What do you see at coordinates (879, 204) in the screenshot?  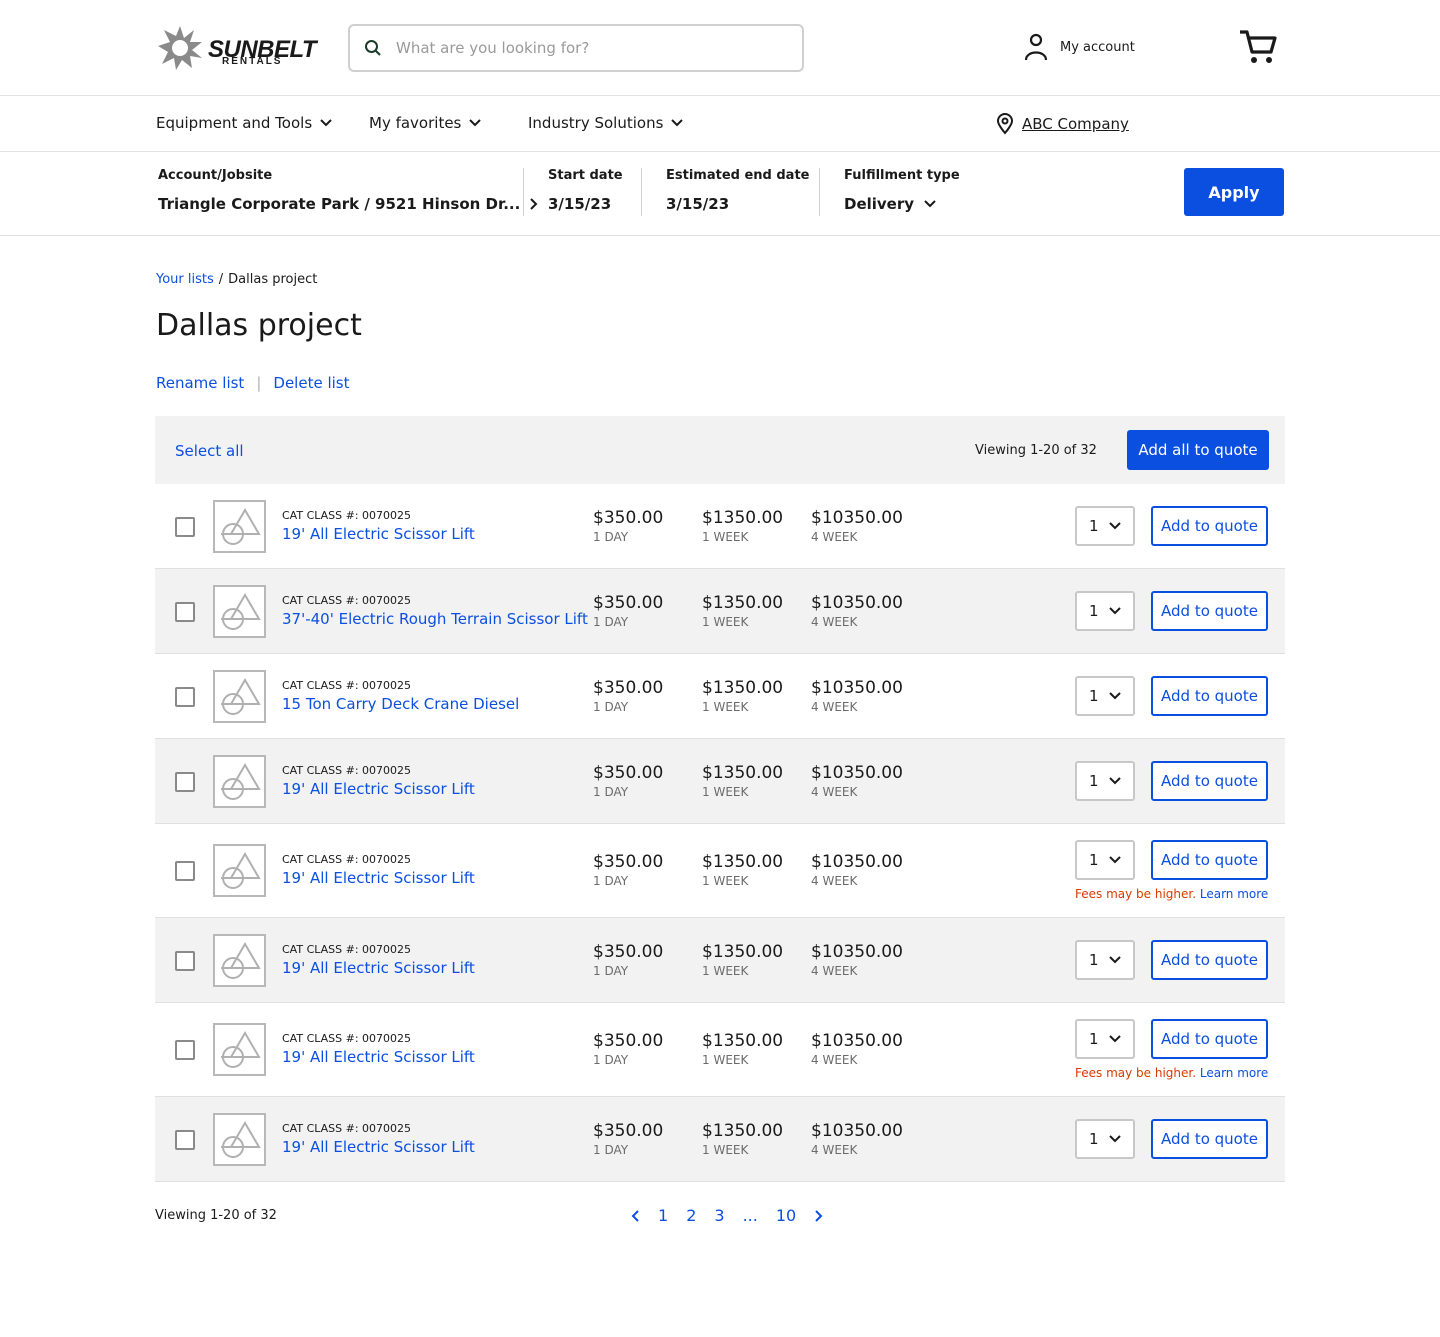 I see `fulfillment-type-value: Delivery` at bounding box center [879, 204].